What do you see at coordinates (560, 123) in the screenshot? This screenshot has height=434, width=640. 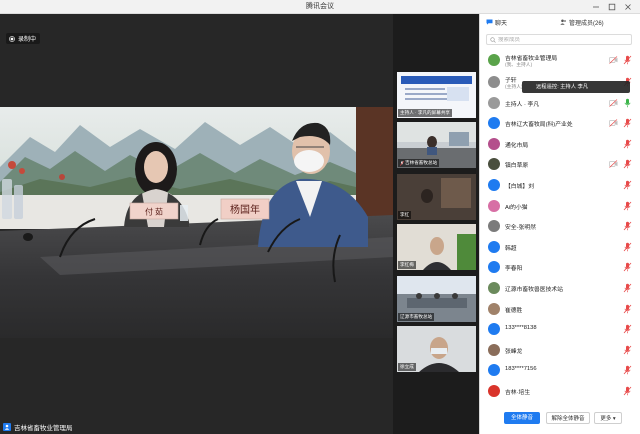 I see `member-row: 吉林辽大畜牧局(科)产业处` at bounding box center [560, 123].